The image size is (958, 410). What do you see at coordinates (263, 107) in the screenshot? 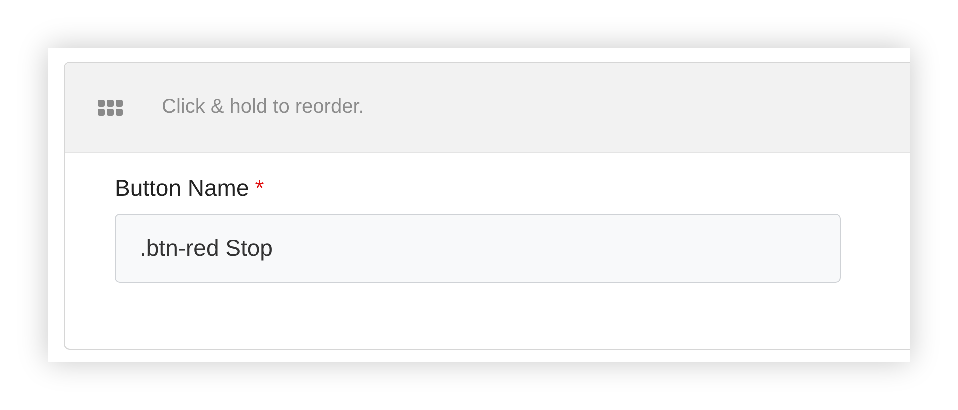
I see `drag-hint: Click & hold to reorder.` at bounding box center [263, 107].